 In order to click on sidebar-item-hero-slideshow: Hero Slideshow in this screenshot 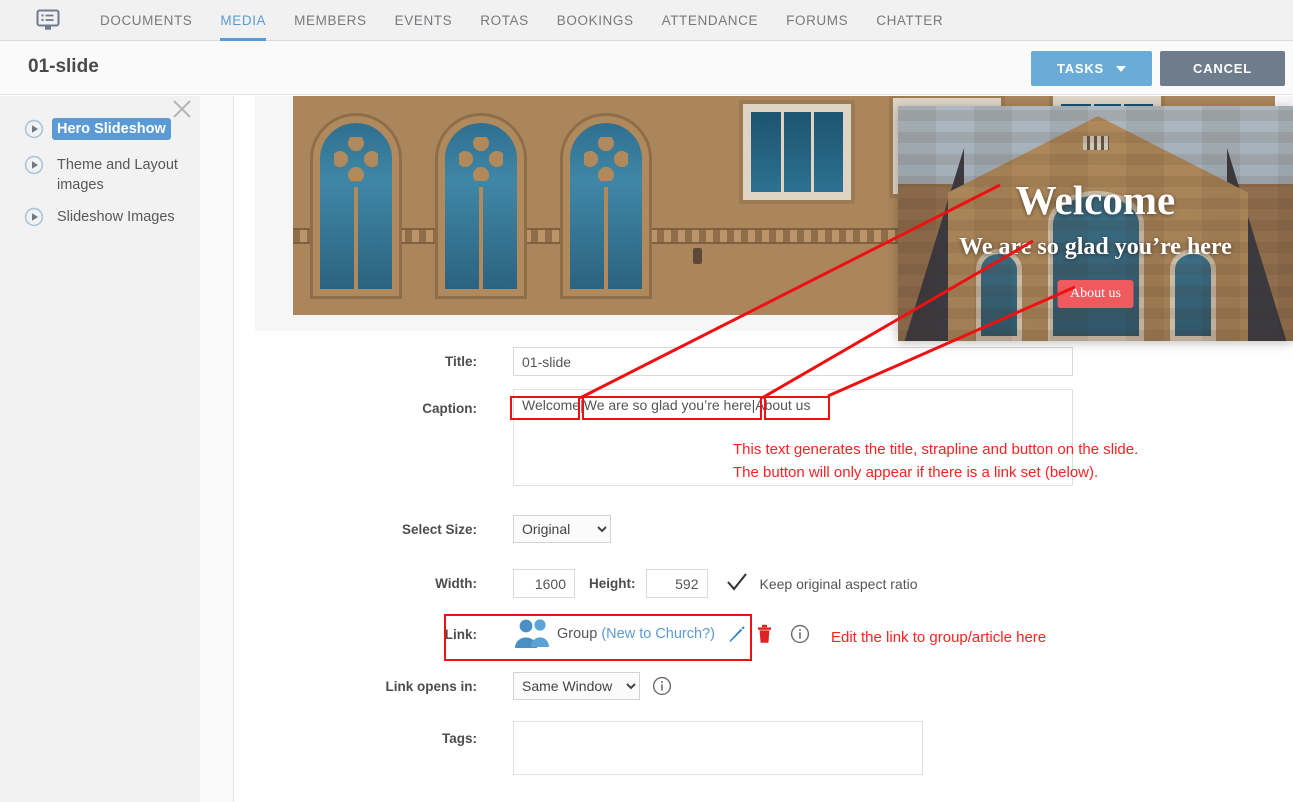, I will do `click(106, 131)`.